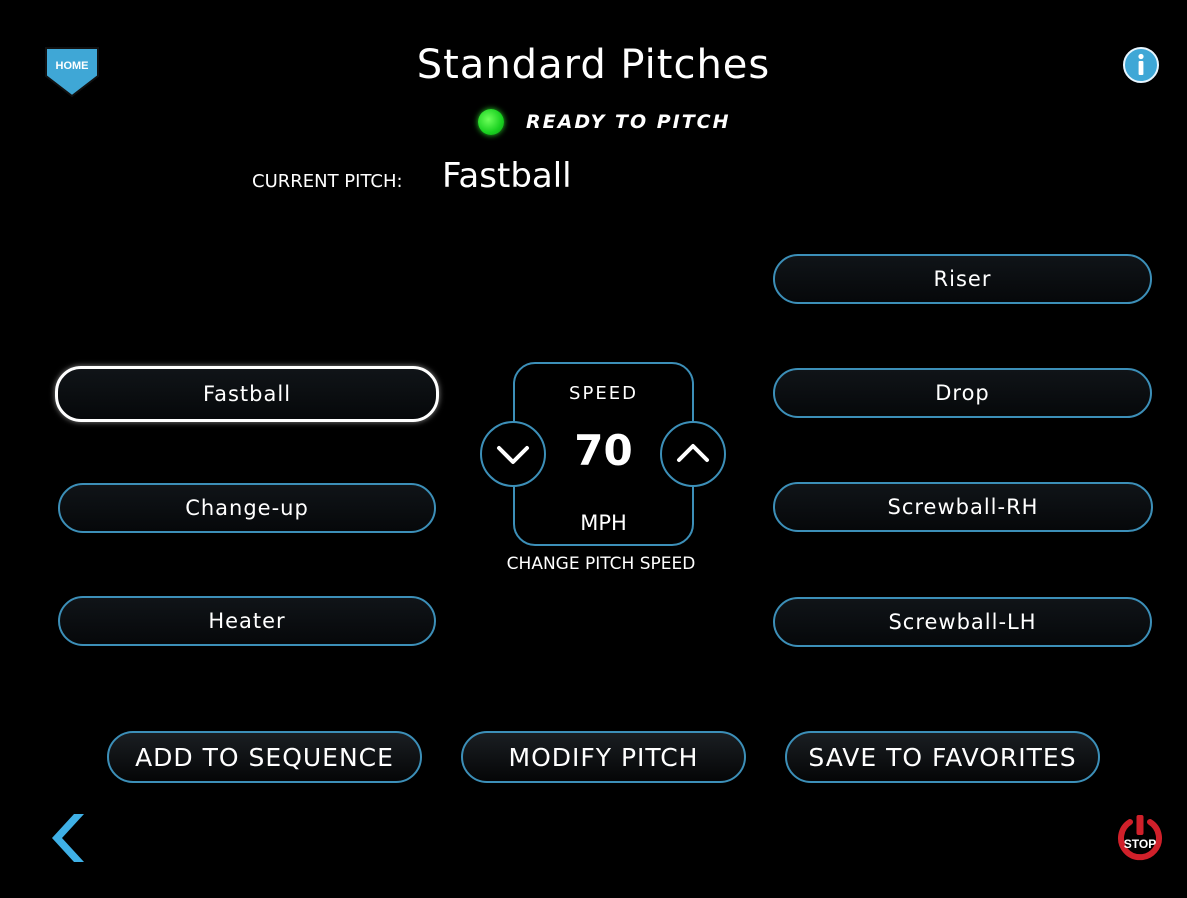  I want to click on speed-label: SPEED, so click(603, 393).